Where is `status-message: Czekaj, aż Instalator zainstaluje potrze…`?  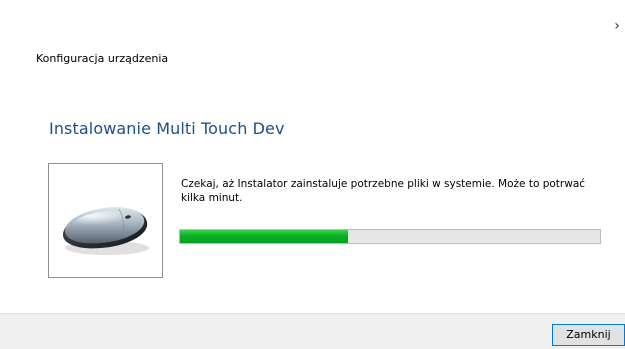 status-message: Czekaj, aż Instalator zainstaluje potrze… is located at coordinates (383, 191).